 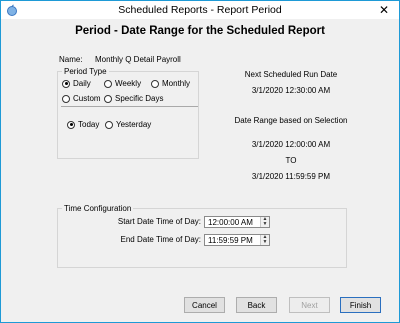 I want to click on report-name: Monthly Q Detail Payroll, so click(x=138, y=59).